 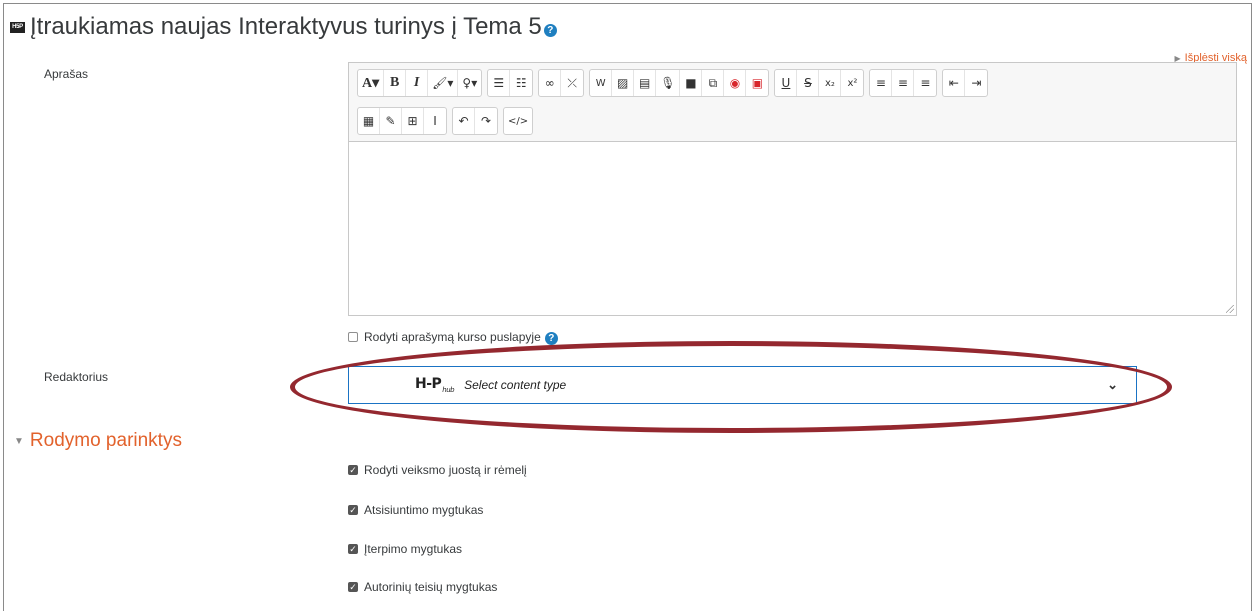 I want to click on record-video-icon: ■, so click(x=691, y=83).